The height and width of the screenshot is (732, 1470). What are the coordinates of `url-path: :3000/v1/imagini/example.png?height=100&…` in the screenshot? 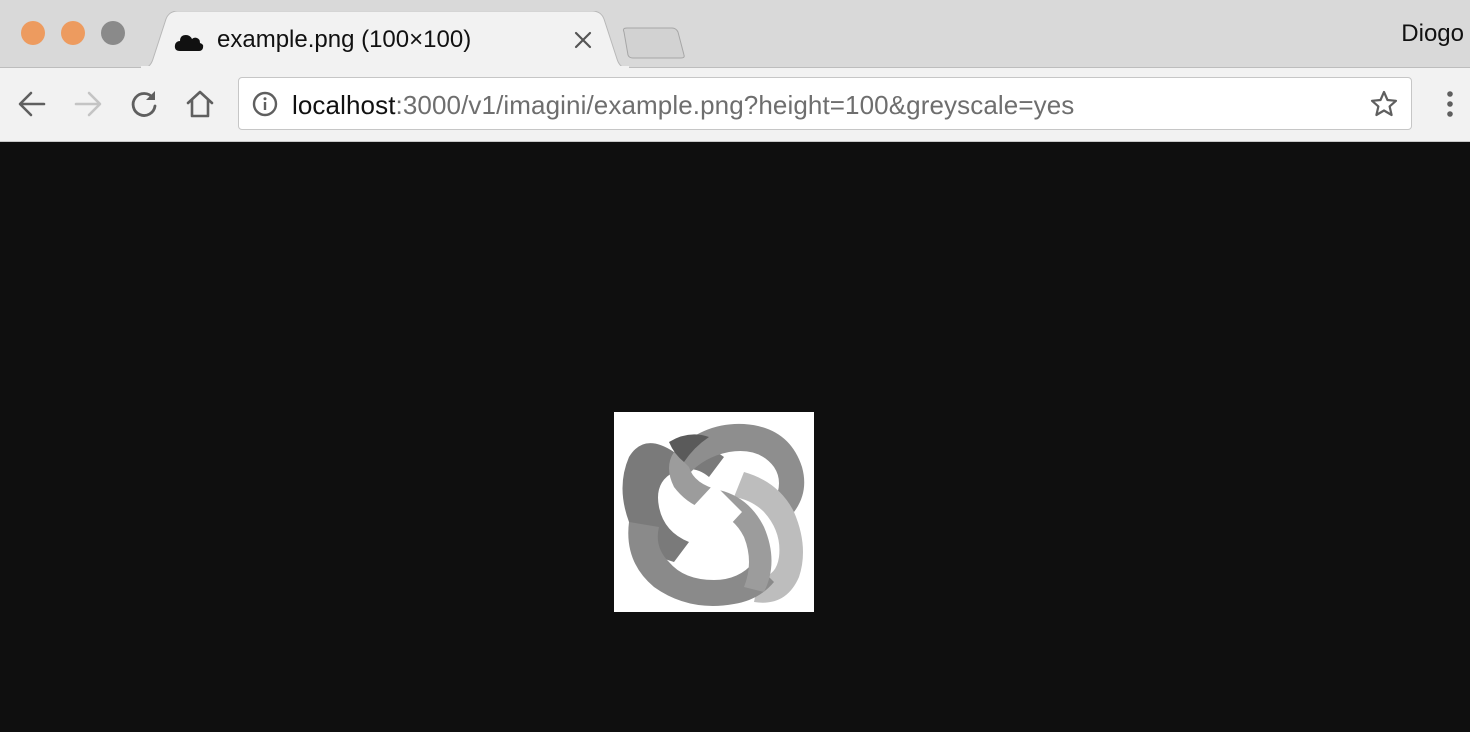 It's located at (735, 105).